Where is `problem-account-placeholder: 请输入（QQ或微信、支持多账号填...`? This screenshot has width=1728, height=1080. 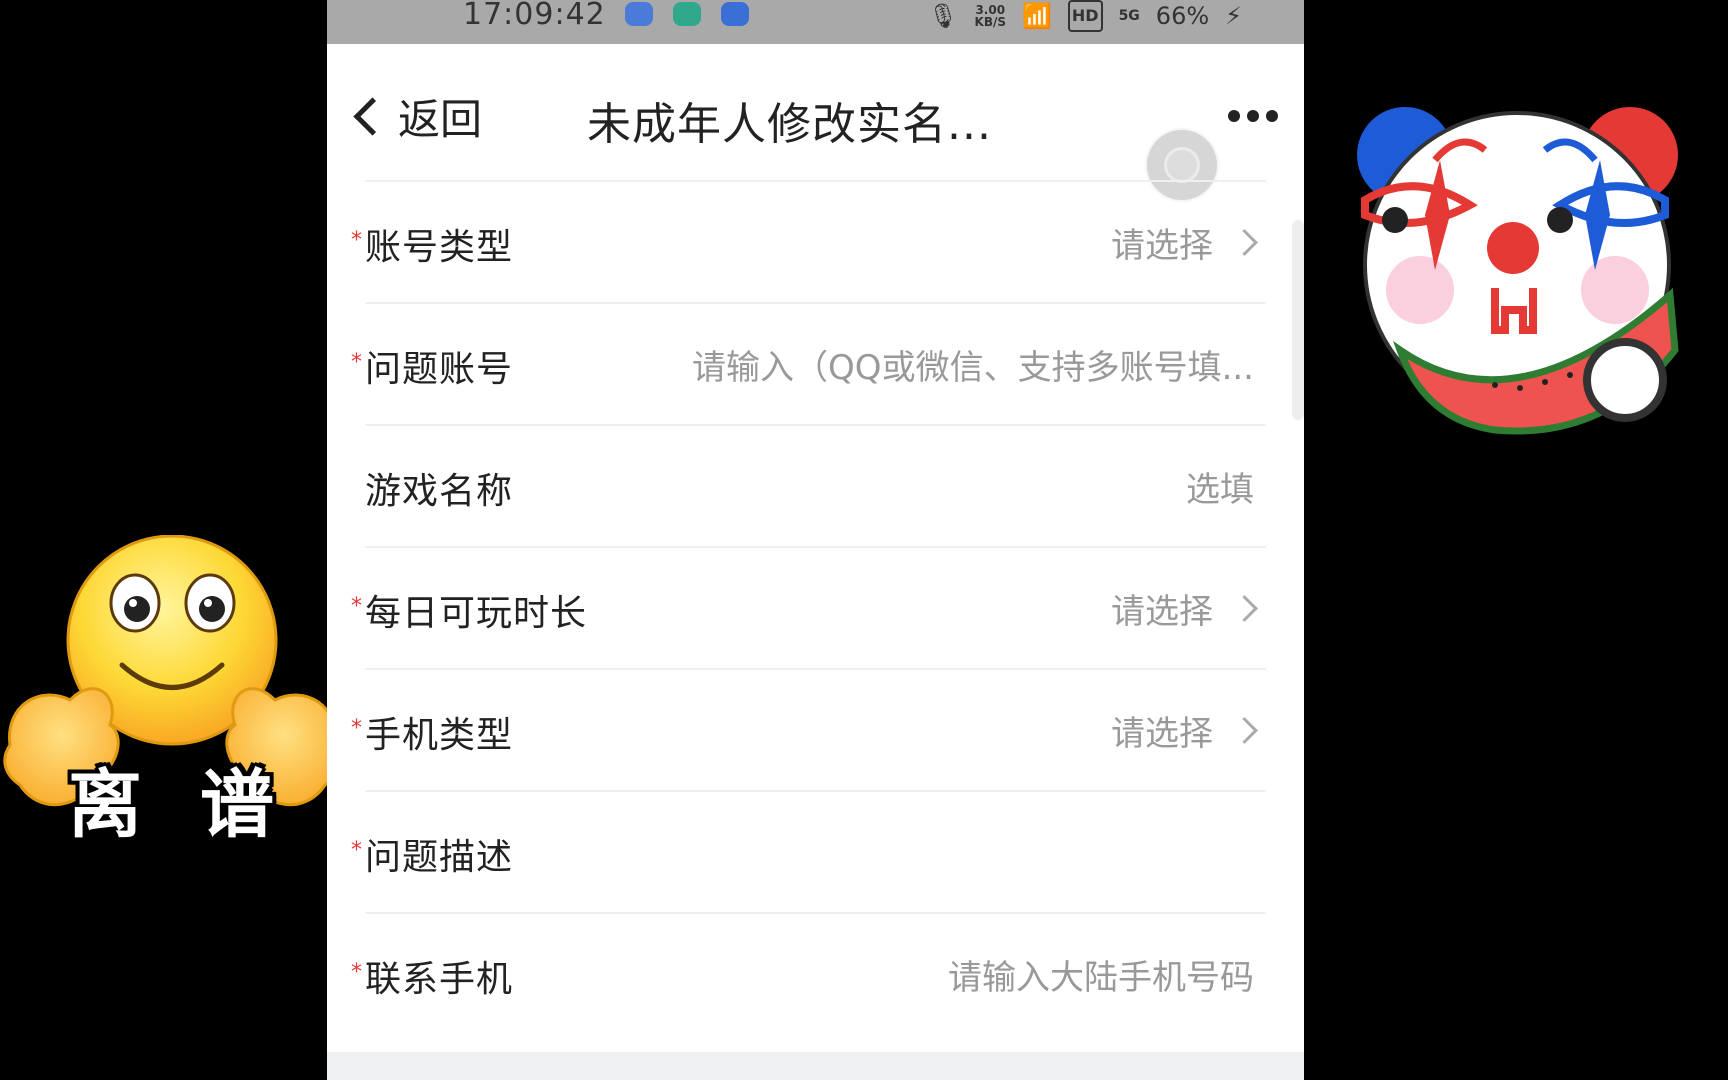
problem-account-placeholder: 请输入（QQ或微信、支持多账号填... is located at coordinates (973, 368).